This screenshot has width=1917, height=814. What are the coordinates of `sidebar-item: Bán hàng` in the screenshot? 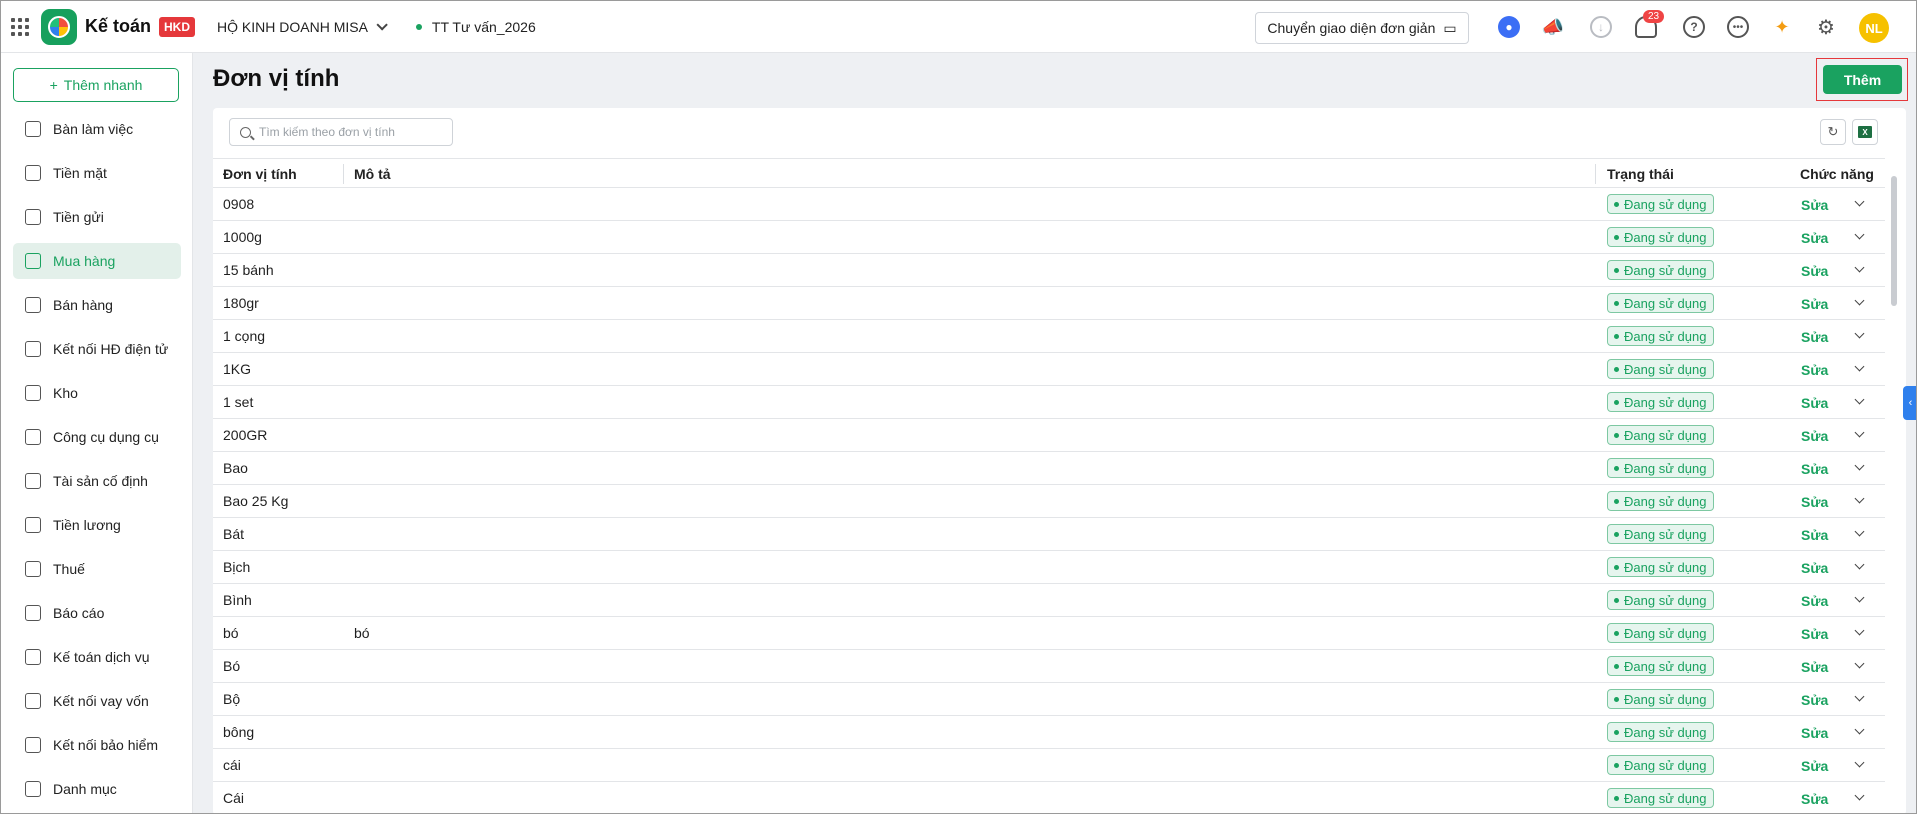 It's located at (97, 305).